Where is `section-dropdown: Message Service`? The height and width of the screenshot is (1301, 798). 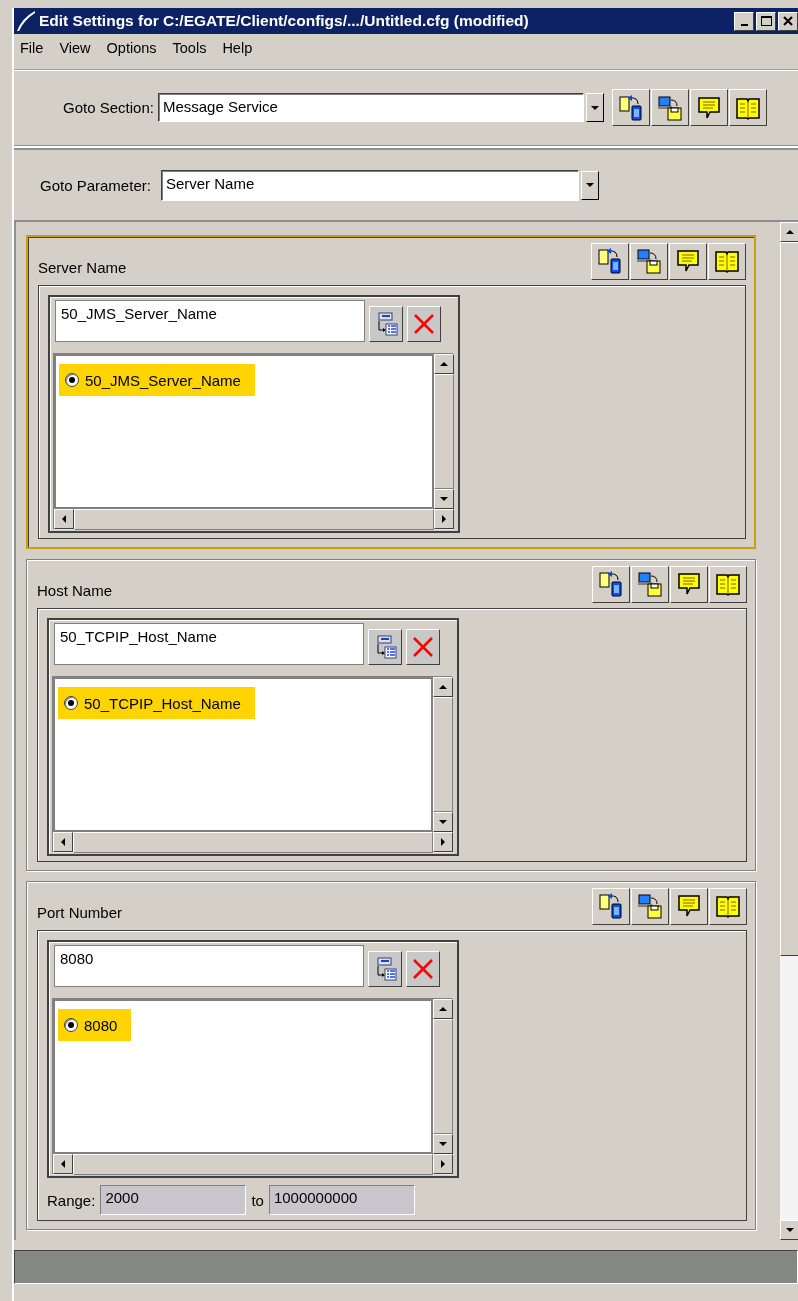 section-dropdown: Message Service is located at coordinates (370, 107).